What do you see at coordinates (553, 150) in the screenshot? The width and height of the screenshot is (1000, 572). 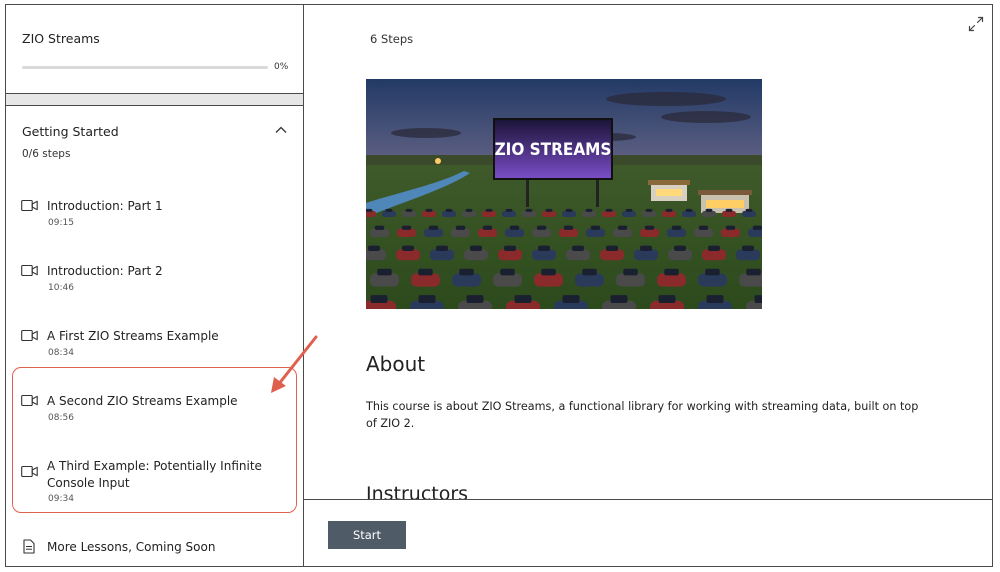 I see `hero-sign-text: ZIO STREAMS` at bounding box center [553, 150].